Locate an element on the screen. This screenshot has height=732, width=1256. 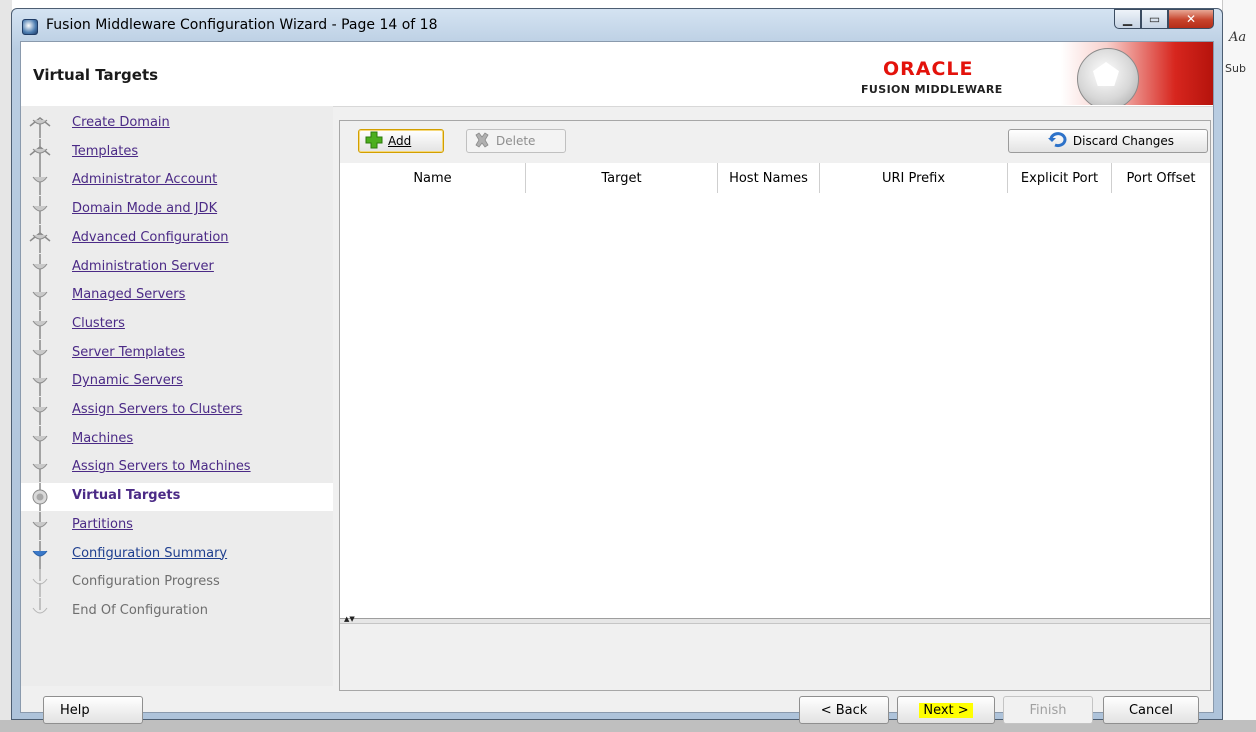
delete-button: Delete is located at coordinates (516, 141).